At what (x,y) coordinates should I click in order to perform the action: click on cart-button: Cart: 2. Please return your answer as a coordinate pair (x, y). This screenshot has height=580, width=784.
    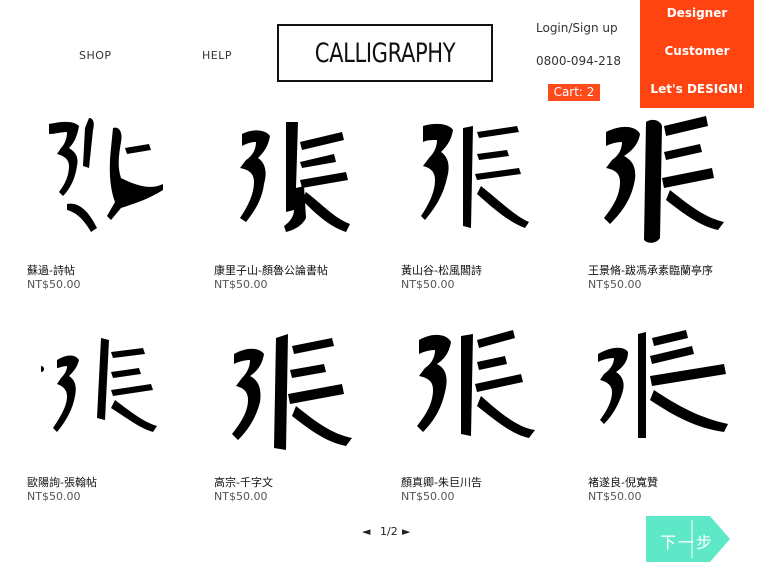
    Looking at the image, I should click on (574, 92).